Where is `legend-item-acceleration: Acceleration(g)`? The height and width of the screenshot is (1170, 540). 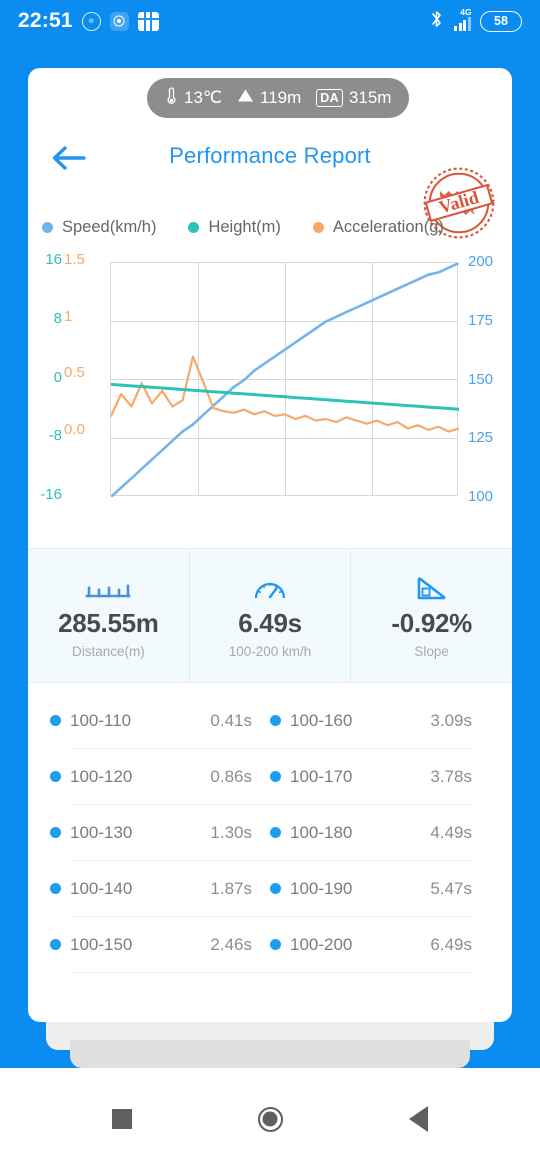
legend-item-acceleration: Acceleration(g) is located at coordinates (378, 227).